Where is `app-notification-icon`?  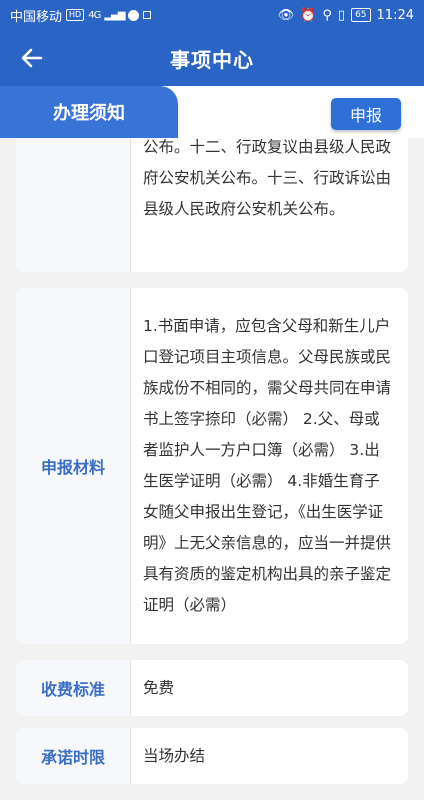 app-notification-icon is located at coordinates (134, 15).